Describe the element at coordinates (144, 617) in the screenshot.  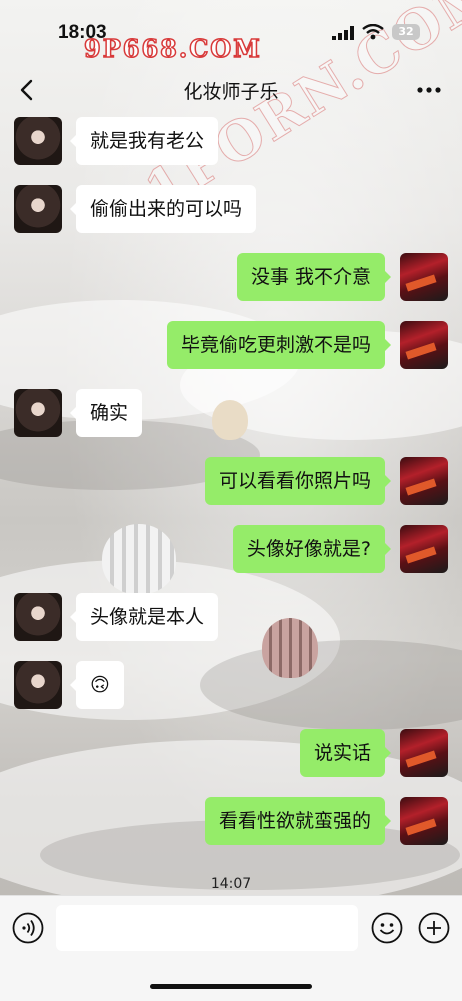
I see `incoming-message-bubble: 头像就是本人` at that location.